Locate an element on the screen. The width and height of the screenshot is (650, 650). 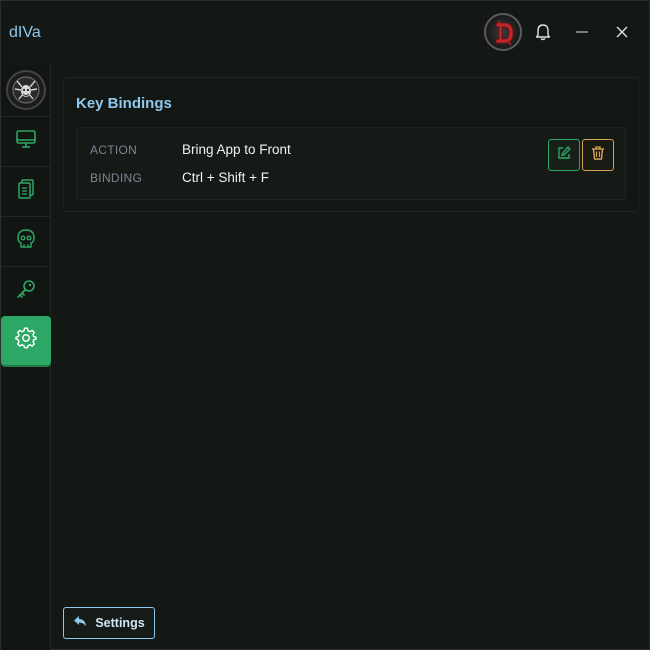
back-to-settings-button: Settings is located at coordinates (109, 623).